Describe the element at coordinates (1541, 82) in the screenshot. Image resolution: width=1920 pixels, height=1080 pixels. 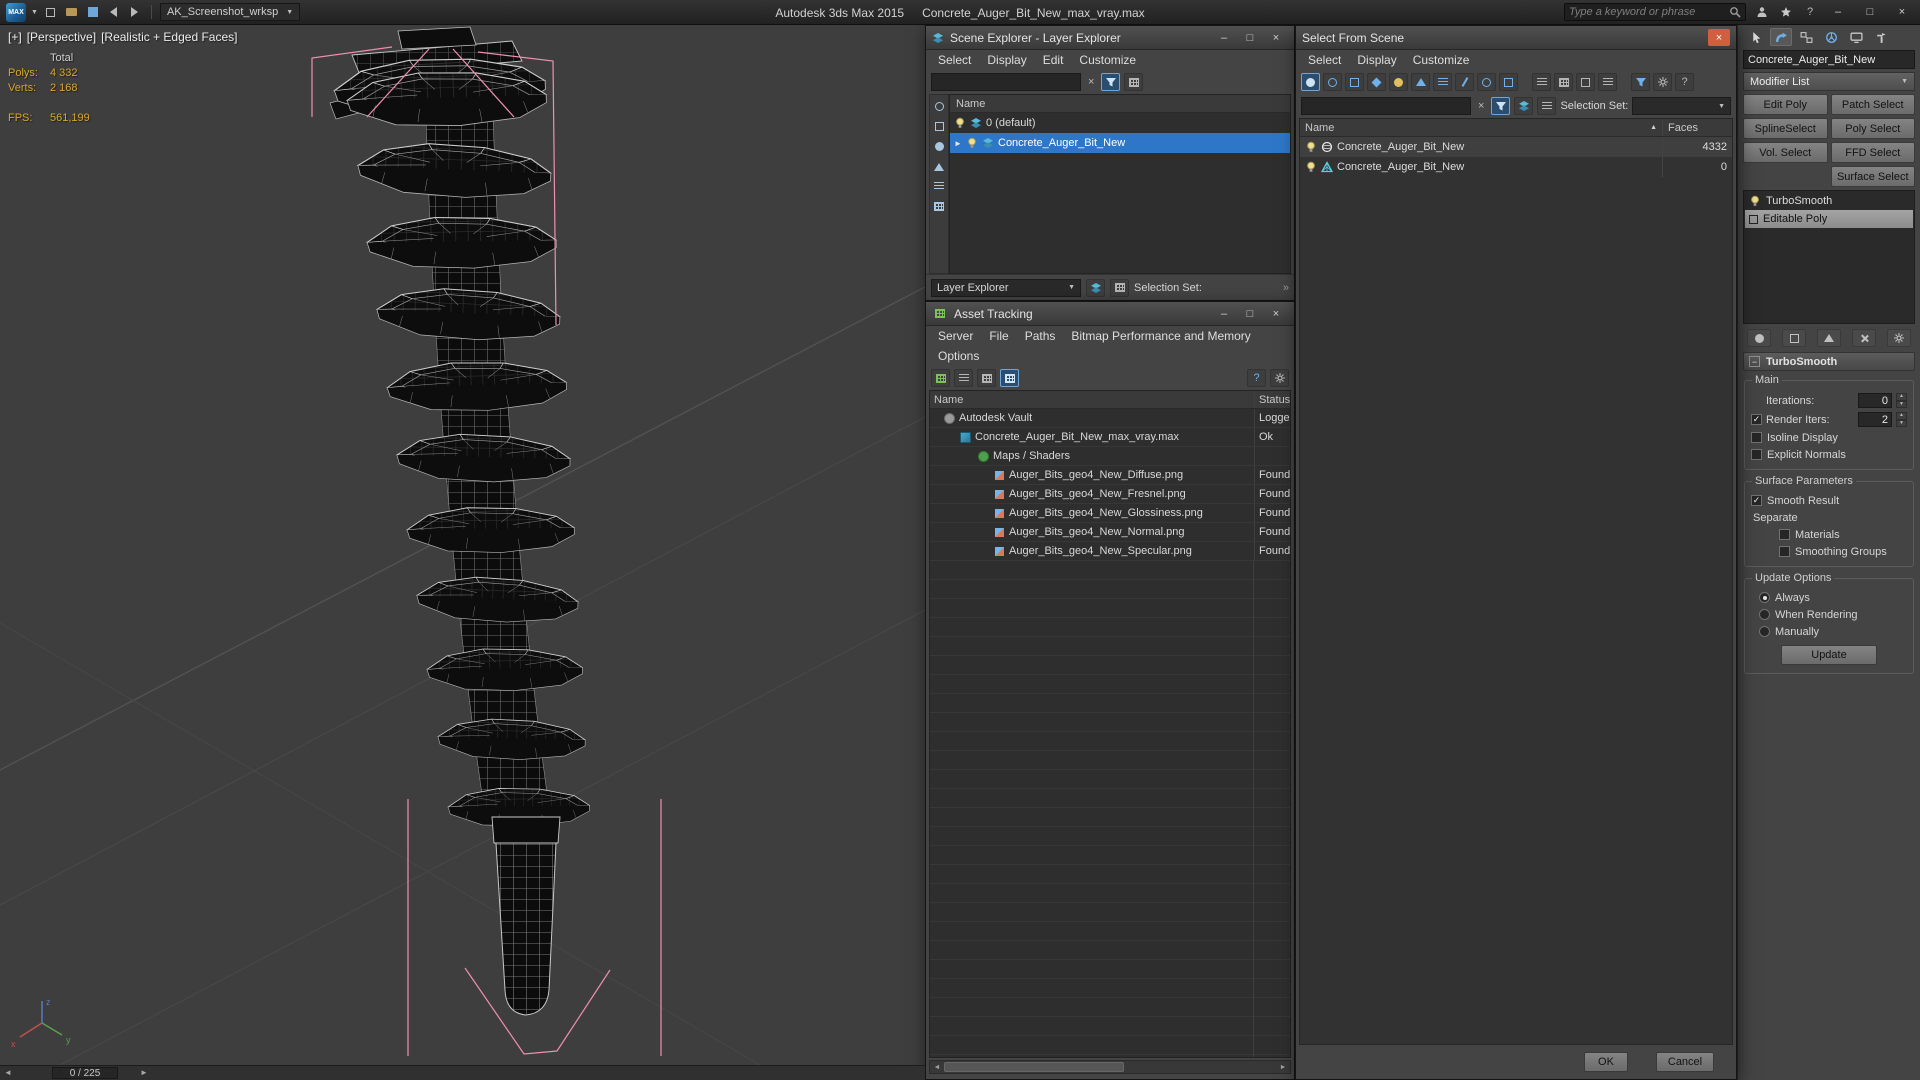
I see `list-view-icon` at that location.